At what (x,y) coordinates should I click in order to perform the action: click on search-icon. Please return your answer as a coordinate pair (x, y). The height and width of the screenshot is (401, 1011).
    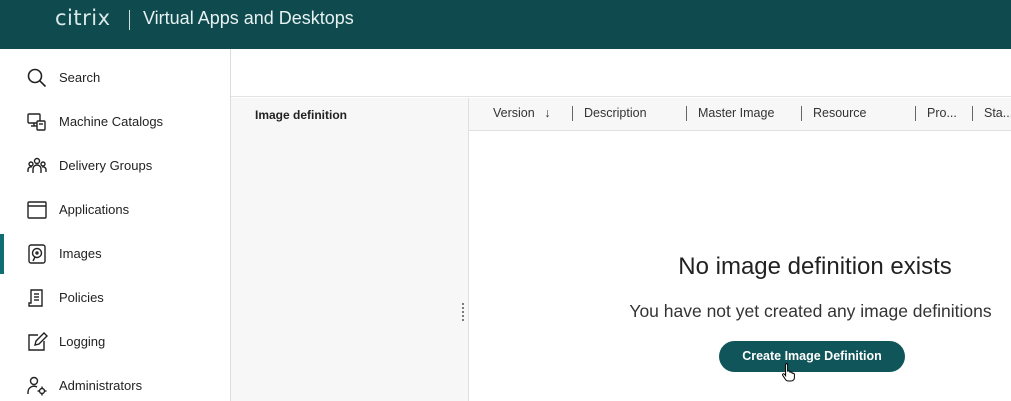
    Looking at the image, I should click on (37, 78).